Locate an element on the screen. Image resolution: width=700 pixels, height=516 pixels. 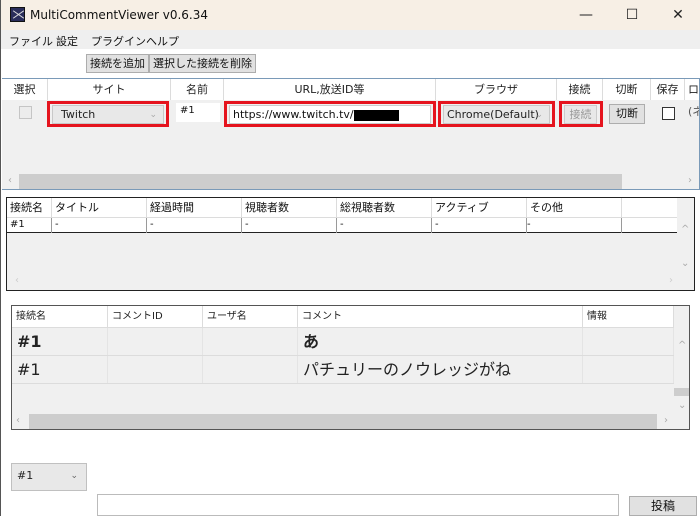
redacted-block is located at coordinates (376, 115).